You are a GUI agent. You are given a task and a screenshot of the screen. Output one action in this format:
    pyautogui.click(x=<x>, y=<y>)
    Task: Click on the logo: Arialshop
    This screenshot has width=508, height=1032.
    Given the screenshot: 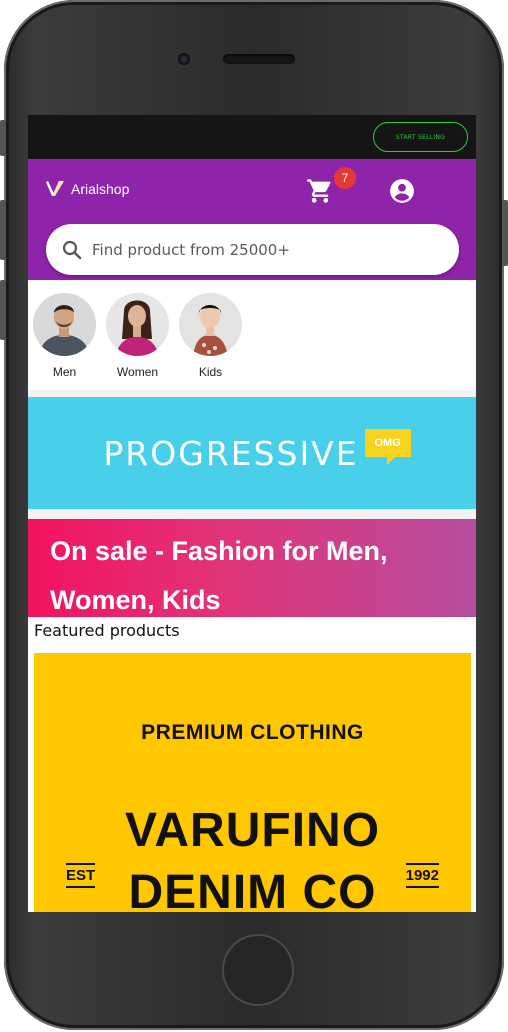 What is the action you would take?
    pyautogui.click(x=86, y=189)
    